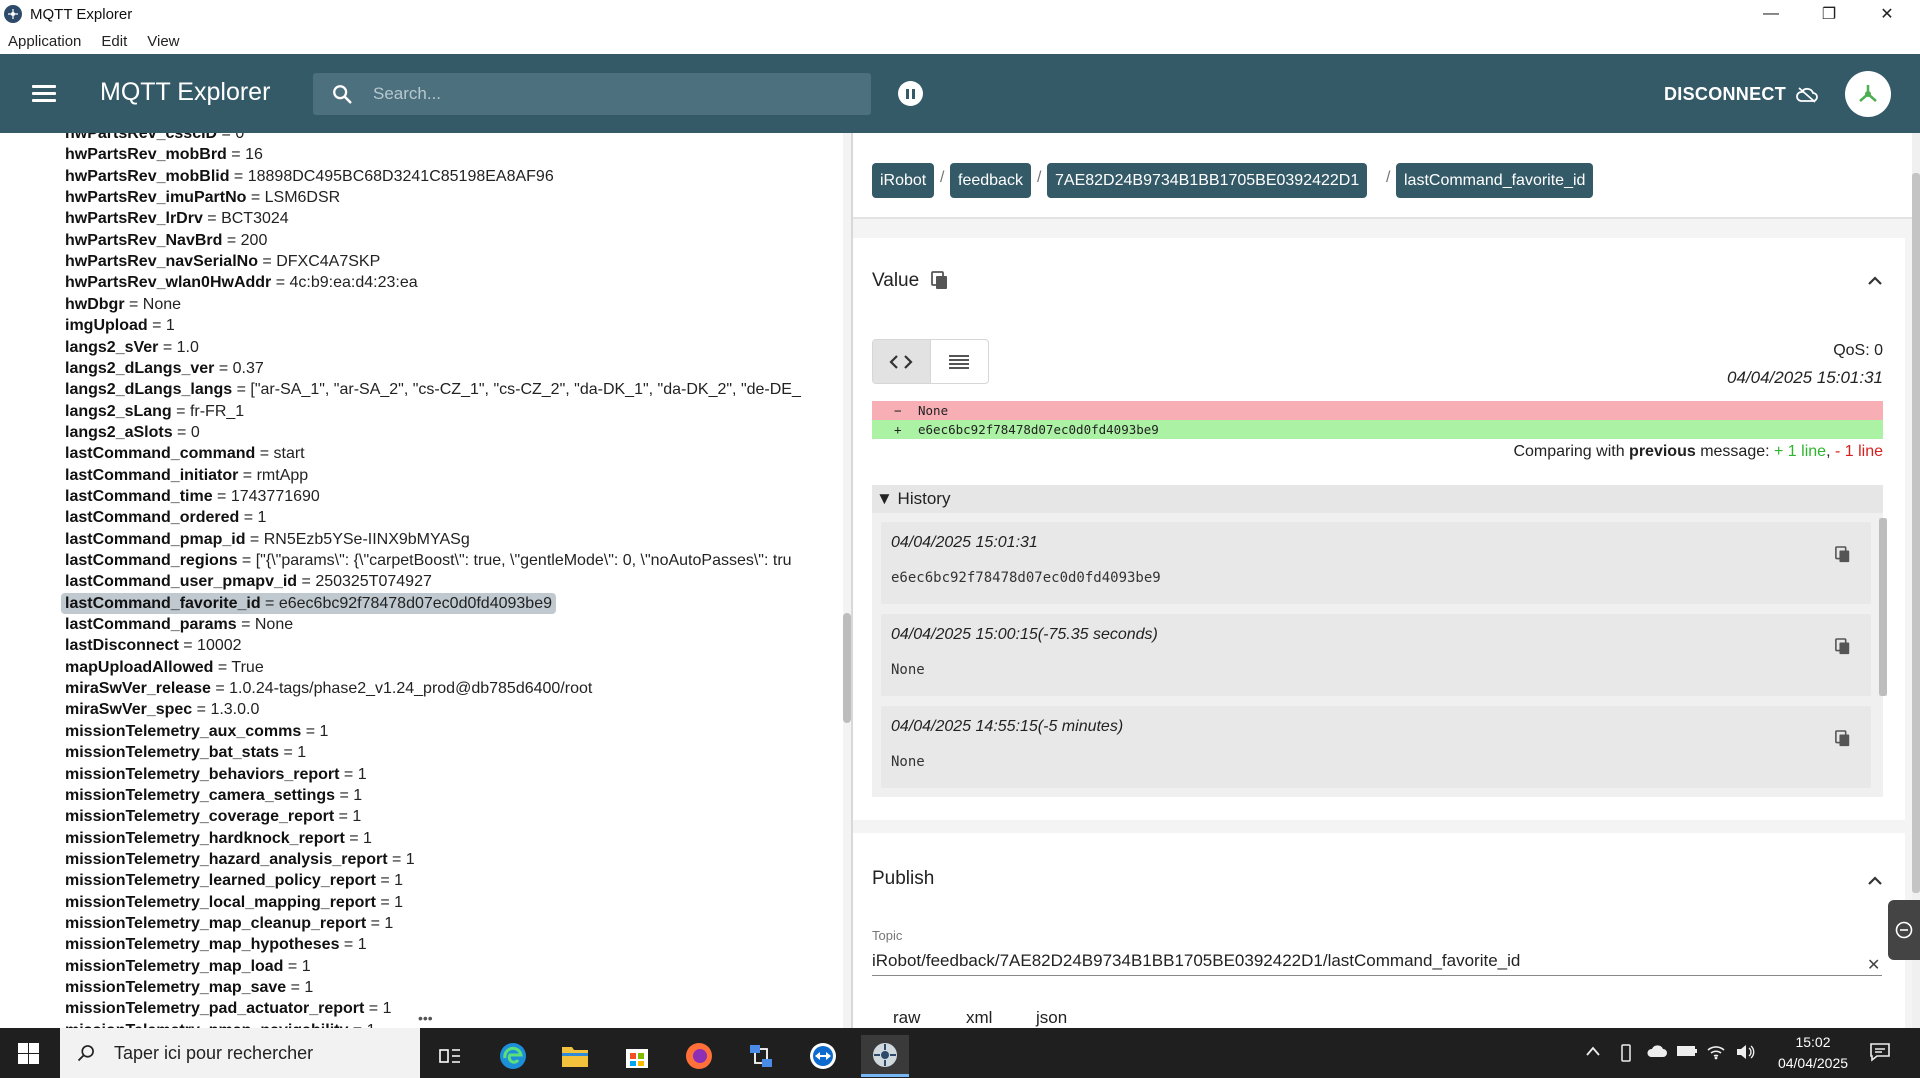 The height and width of the screenshot is (1078, 1920). What do you see at coordinates (44, 41) in the screenshot?
I see `menu-application: Application` at bounding box center [44, 41].